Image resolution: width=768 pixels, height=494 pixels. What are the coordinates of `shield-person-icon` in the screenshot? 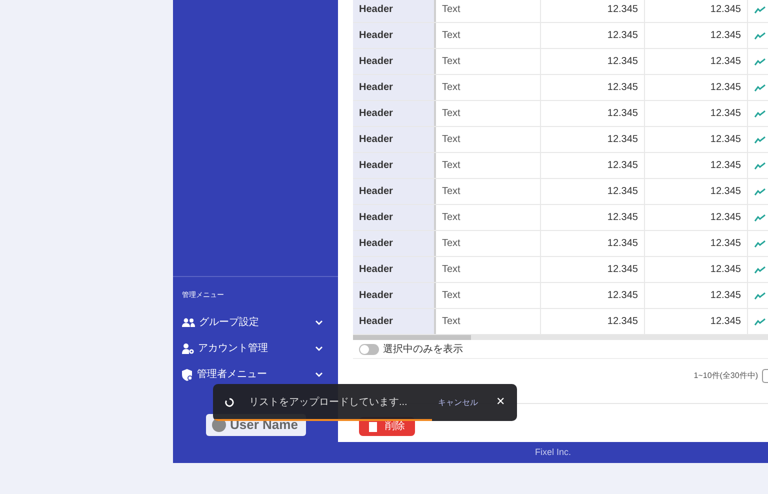 It's located at (187, 374).